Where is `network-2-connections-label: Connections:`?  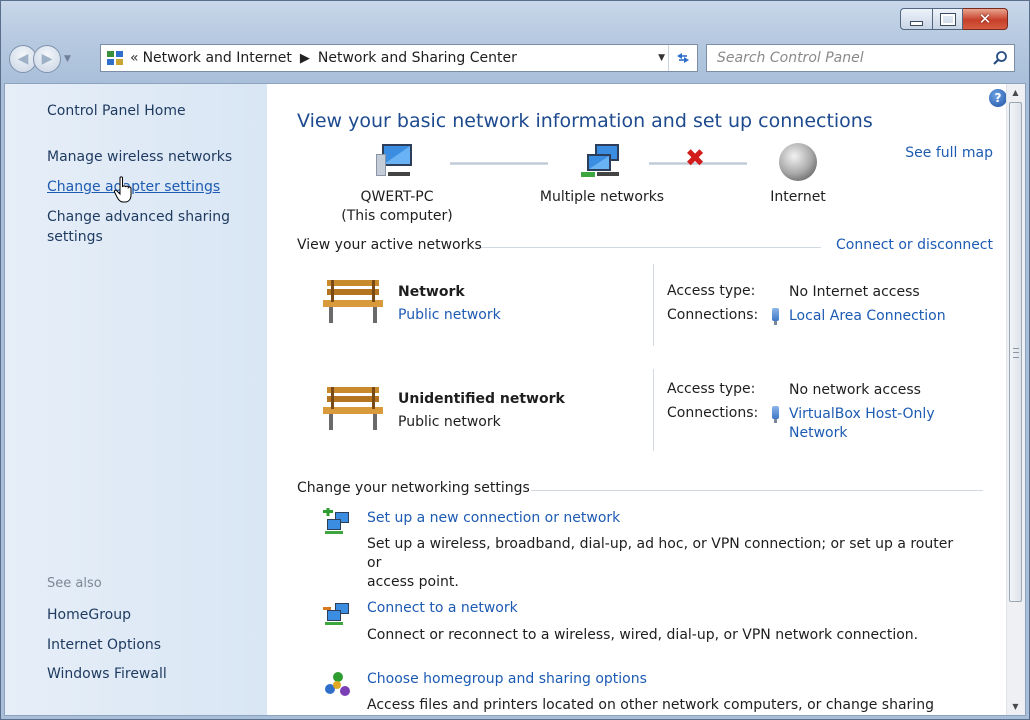
network-2-connections-label: Connections: is located at coordinates (713, 413).